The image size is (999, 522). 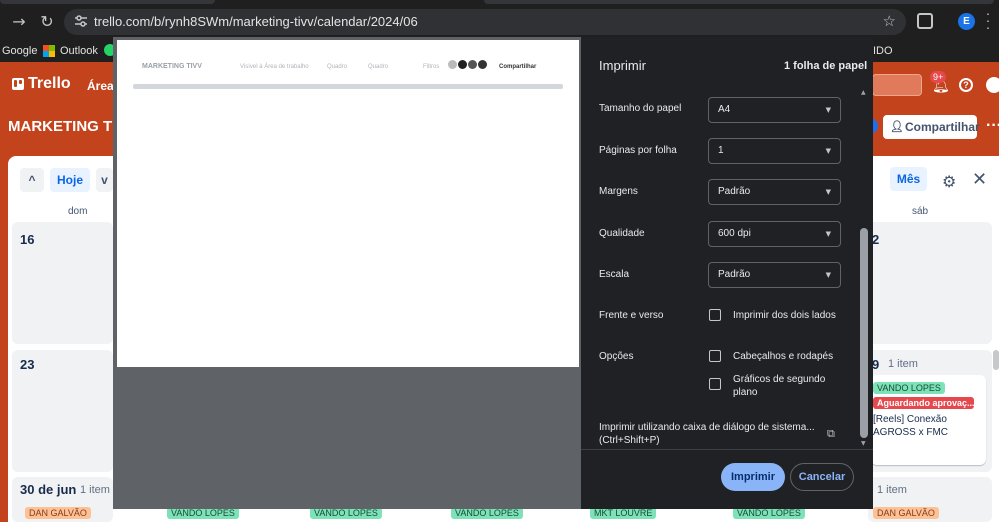 What do you see at coordinates (826, 66) in the screenshot?
I see `sheet-count: 1 folha de papel` at bounding box center [826, 66].